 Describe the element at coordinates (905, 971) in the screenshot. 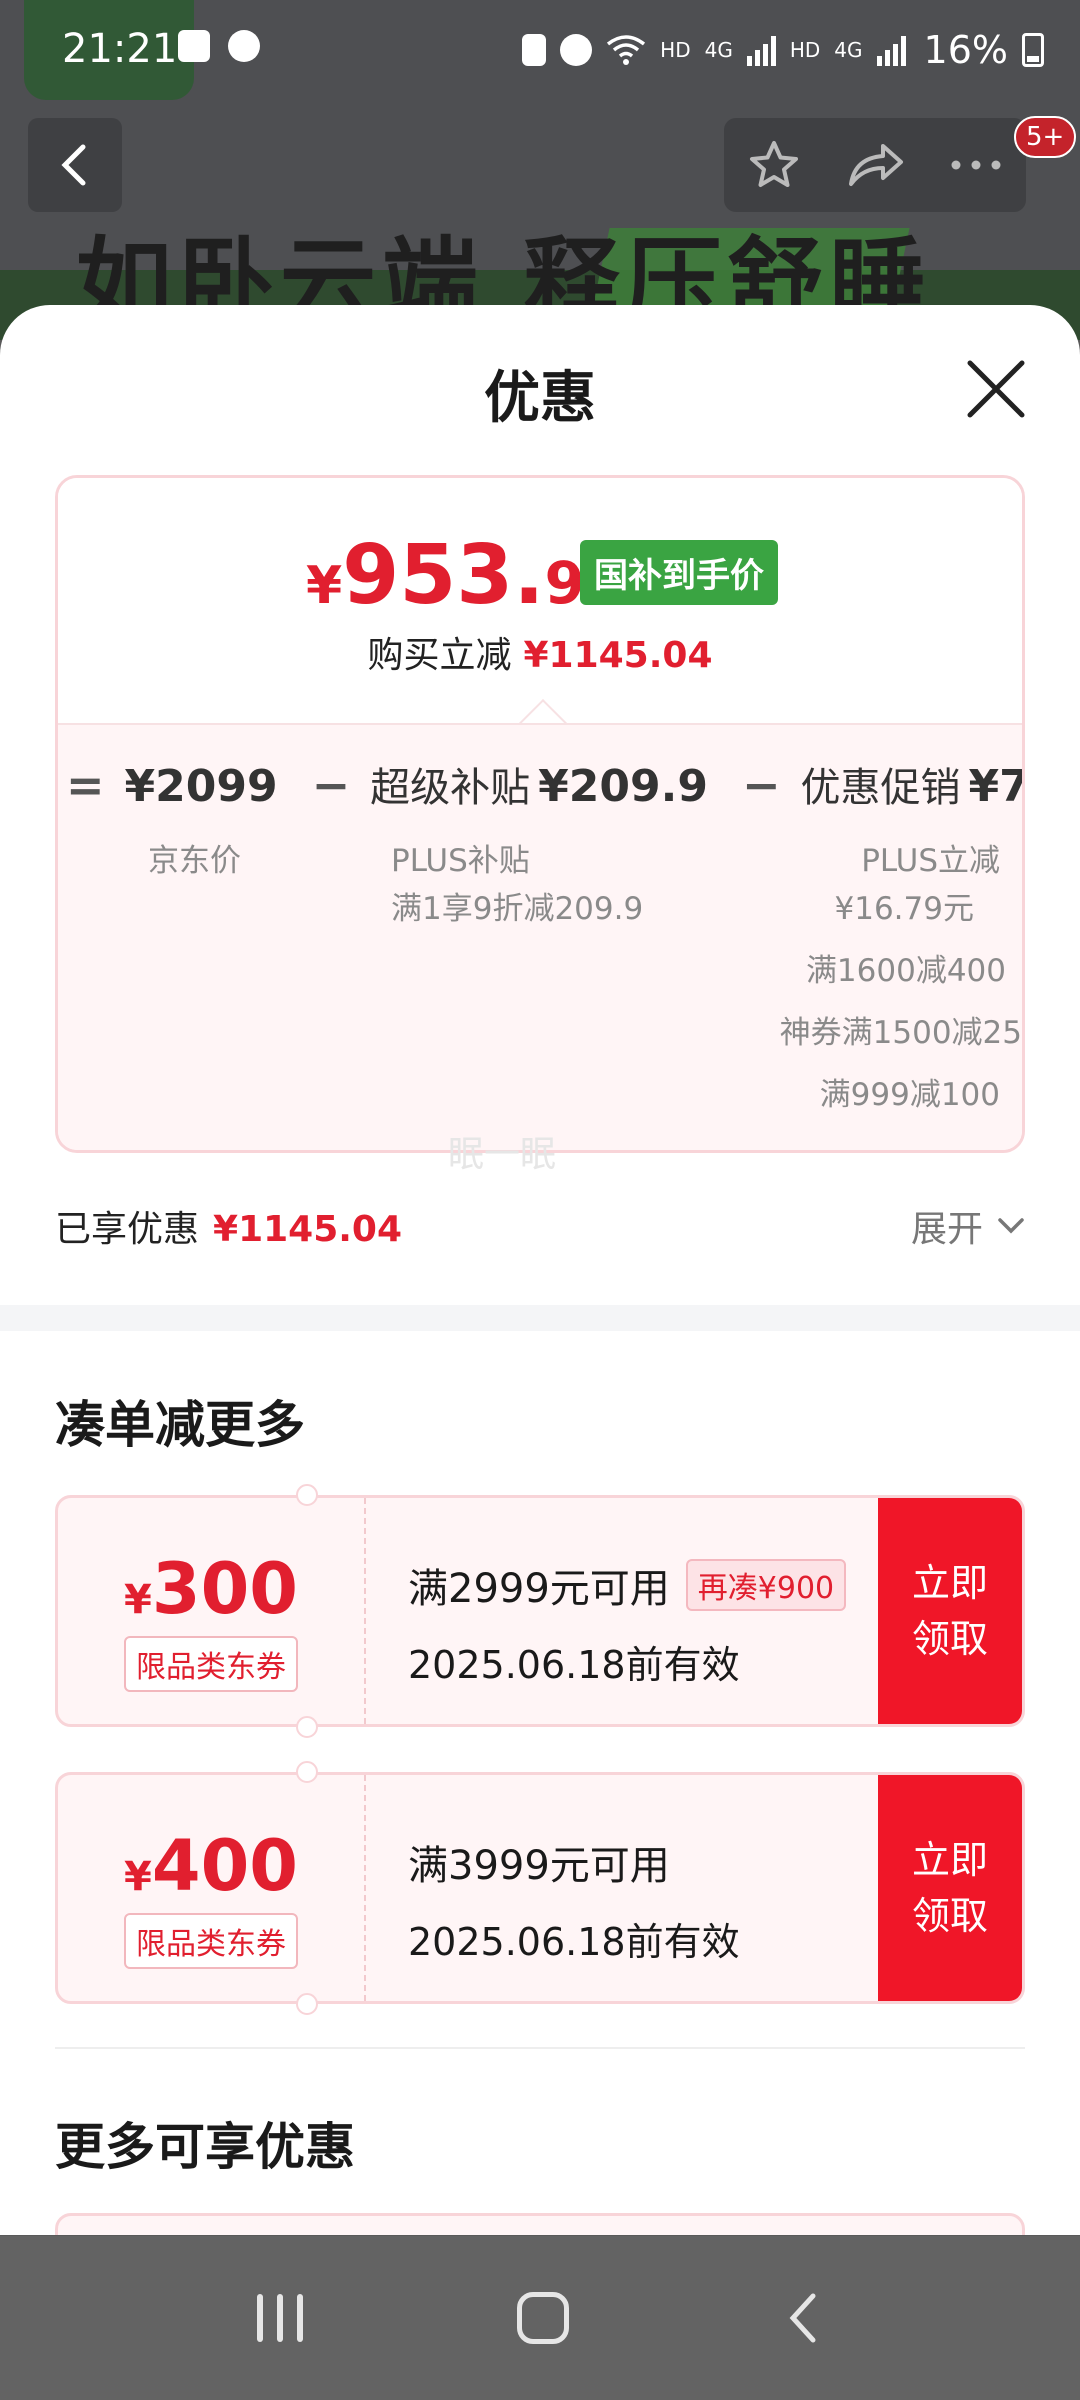

I see `promo-item: 满1600减400` at that location.